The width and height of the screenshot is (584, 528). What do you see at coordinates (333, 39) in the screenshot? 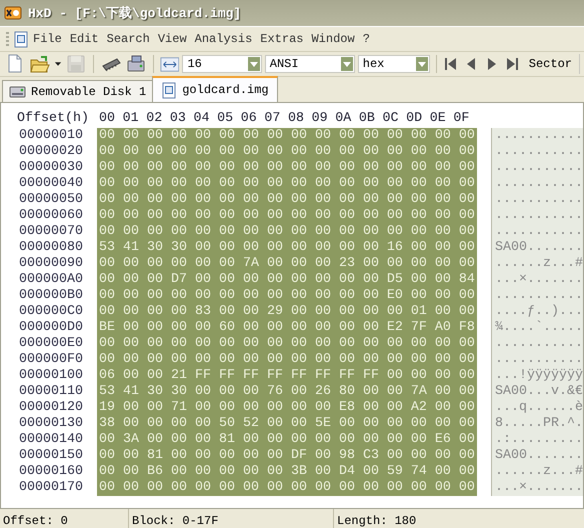
I see `menu-item: Window` at bounding box center [333, 39].